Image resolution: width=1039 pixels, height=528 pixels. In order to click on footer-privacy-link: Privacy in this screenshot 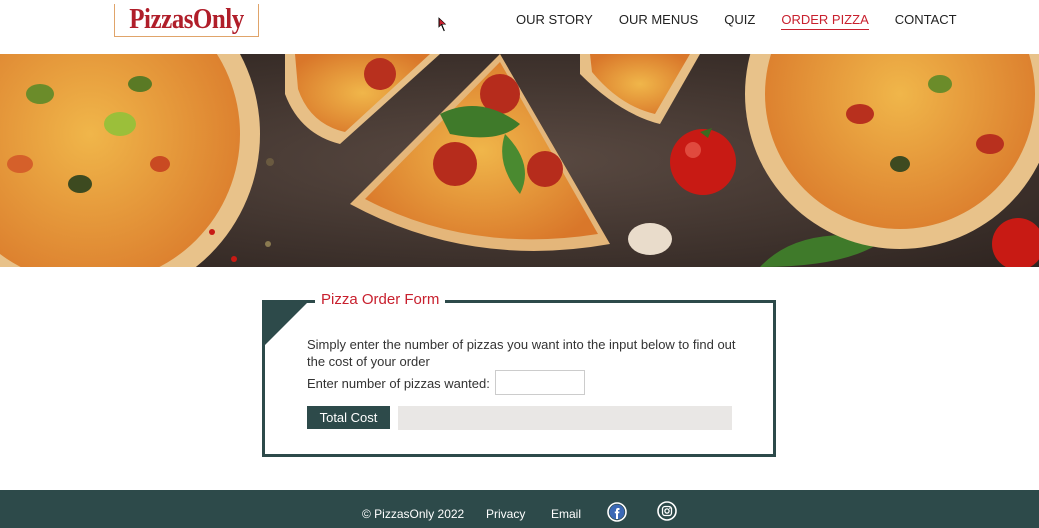, I will do `click(505, 514)`.